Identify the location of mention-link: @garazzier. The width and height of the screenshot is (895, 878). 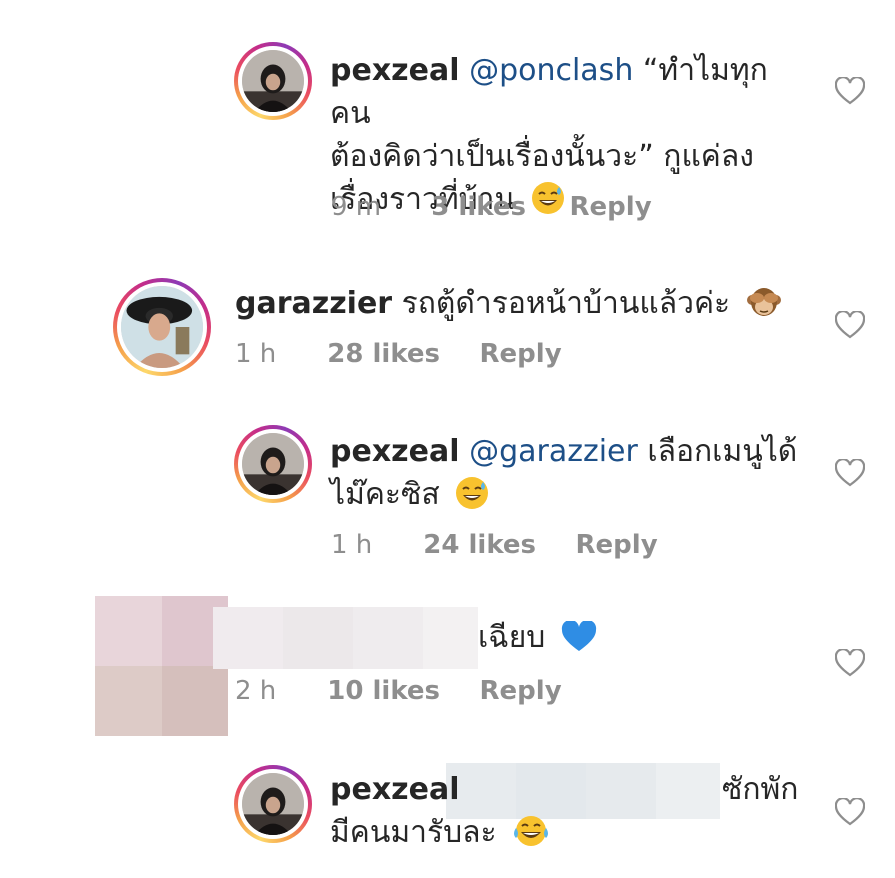
(553, 451).